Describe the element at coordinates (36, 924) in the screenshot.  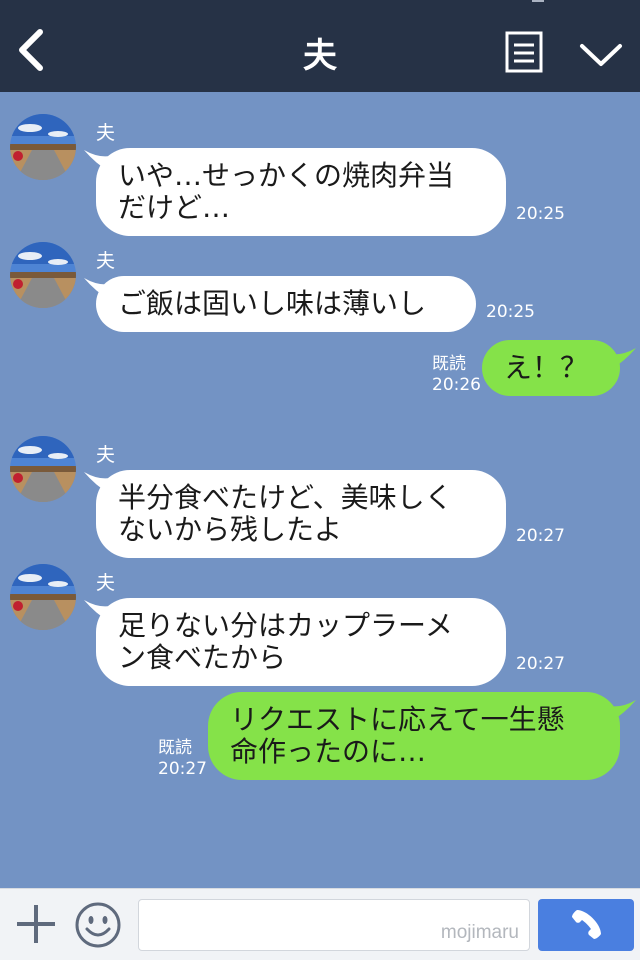
I see `plus-icon` at that location.